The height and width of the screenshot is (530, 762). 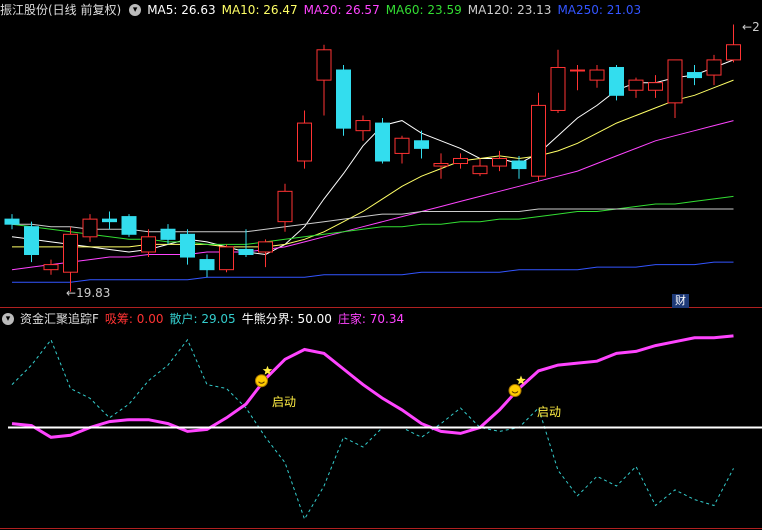 I want to click on low-arrow-icon: ←, so click(x=71, y=293).